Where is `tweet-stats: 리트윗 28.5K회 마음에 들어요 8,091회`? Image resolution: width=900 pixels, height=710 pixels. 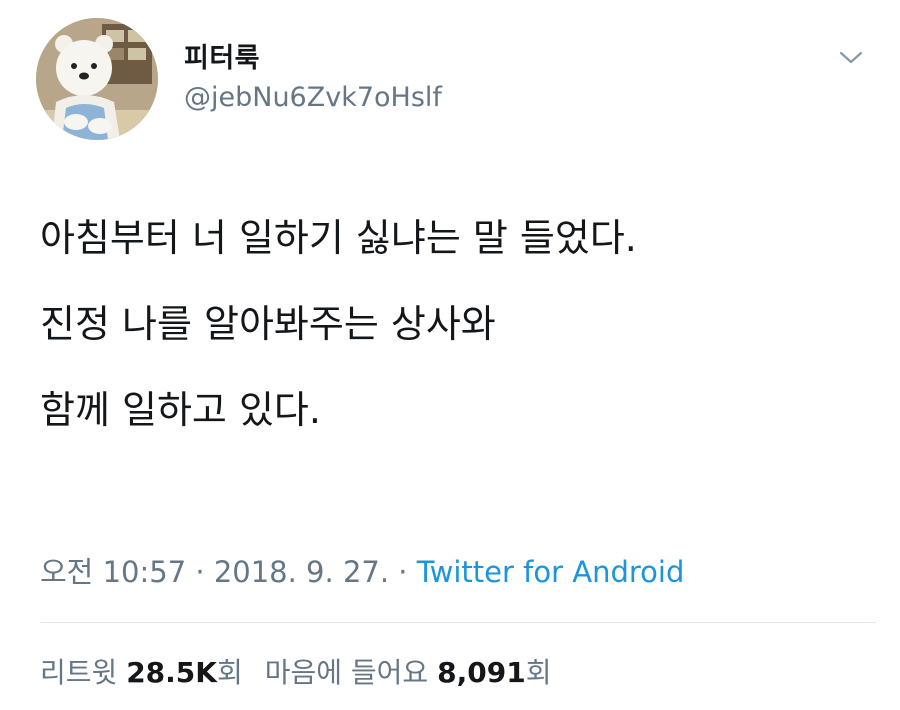
tweet-stats: 리트윗 28.5K회 마음에 들어요 8,091회 is located at coordinates (295, 671).